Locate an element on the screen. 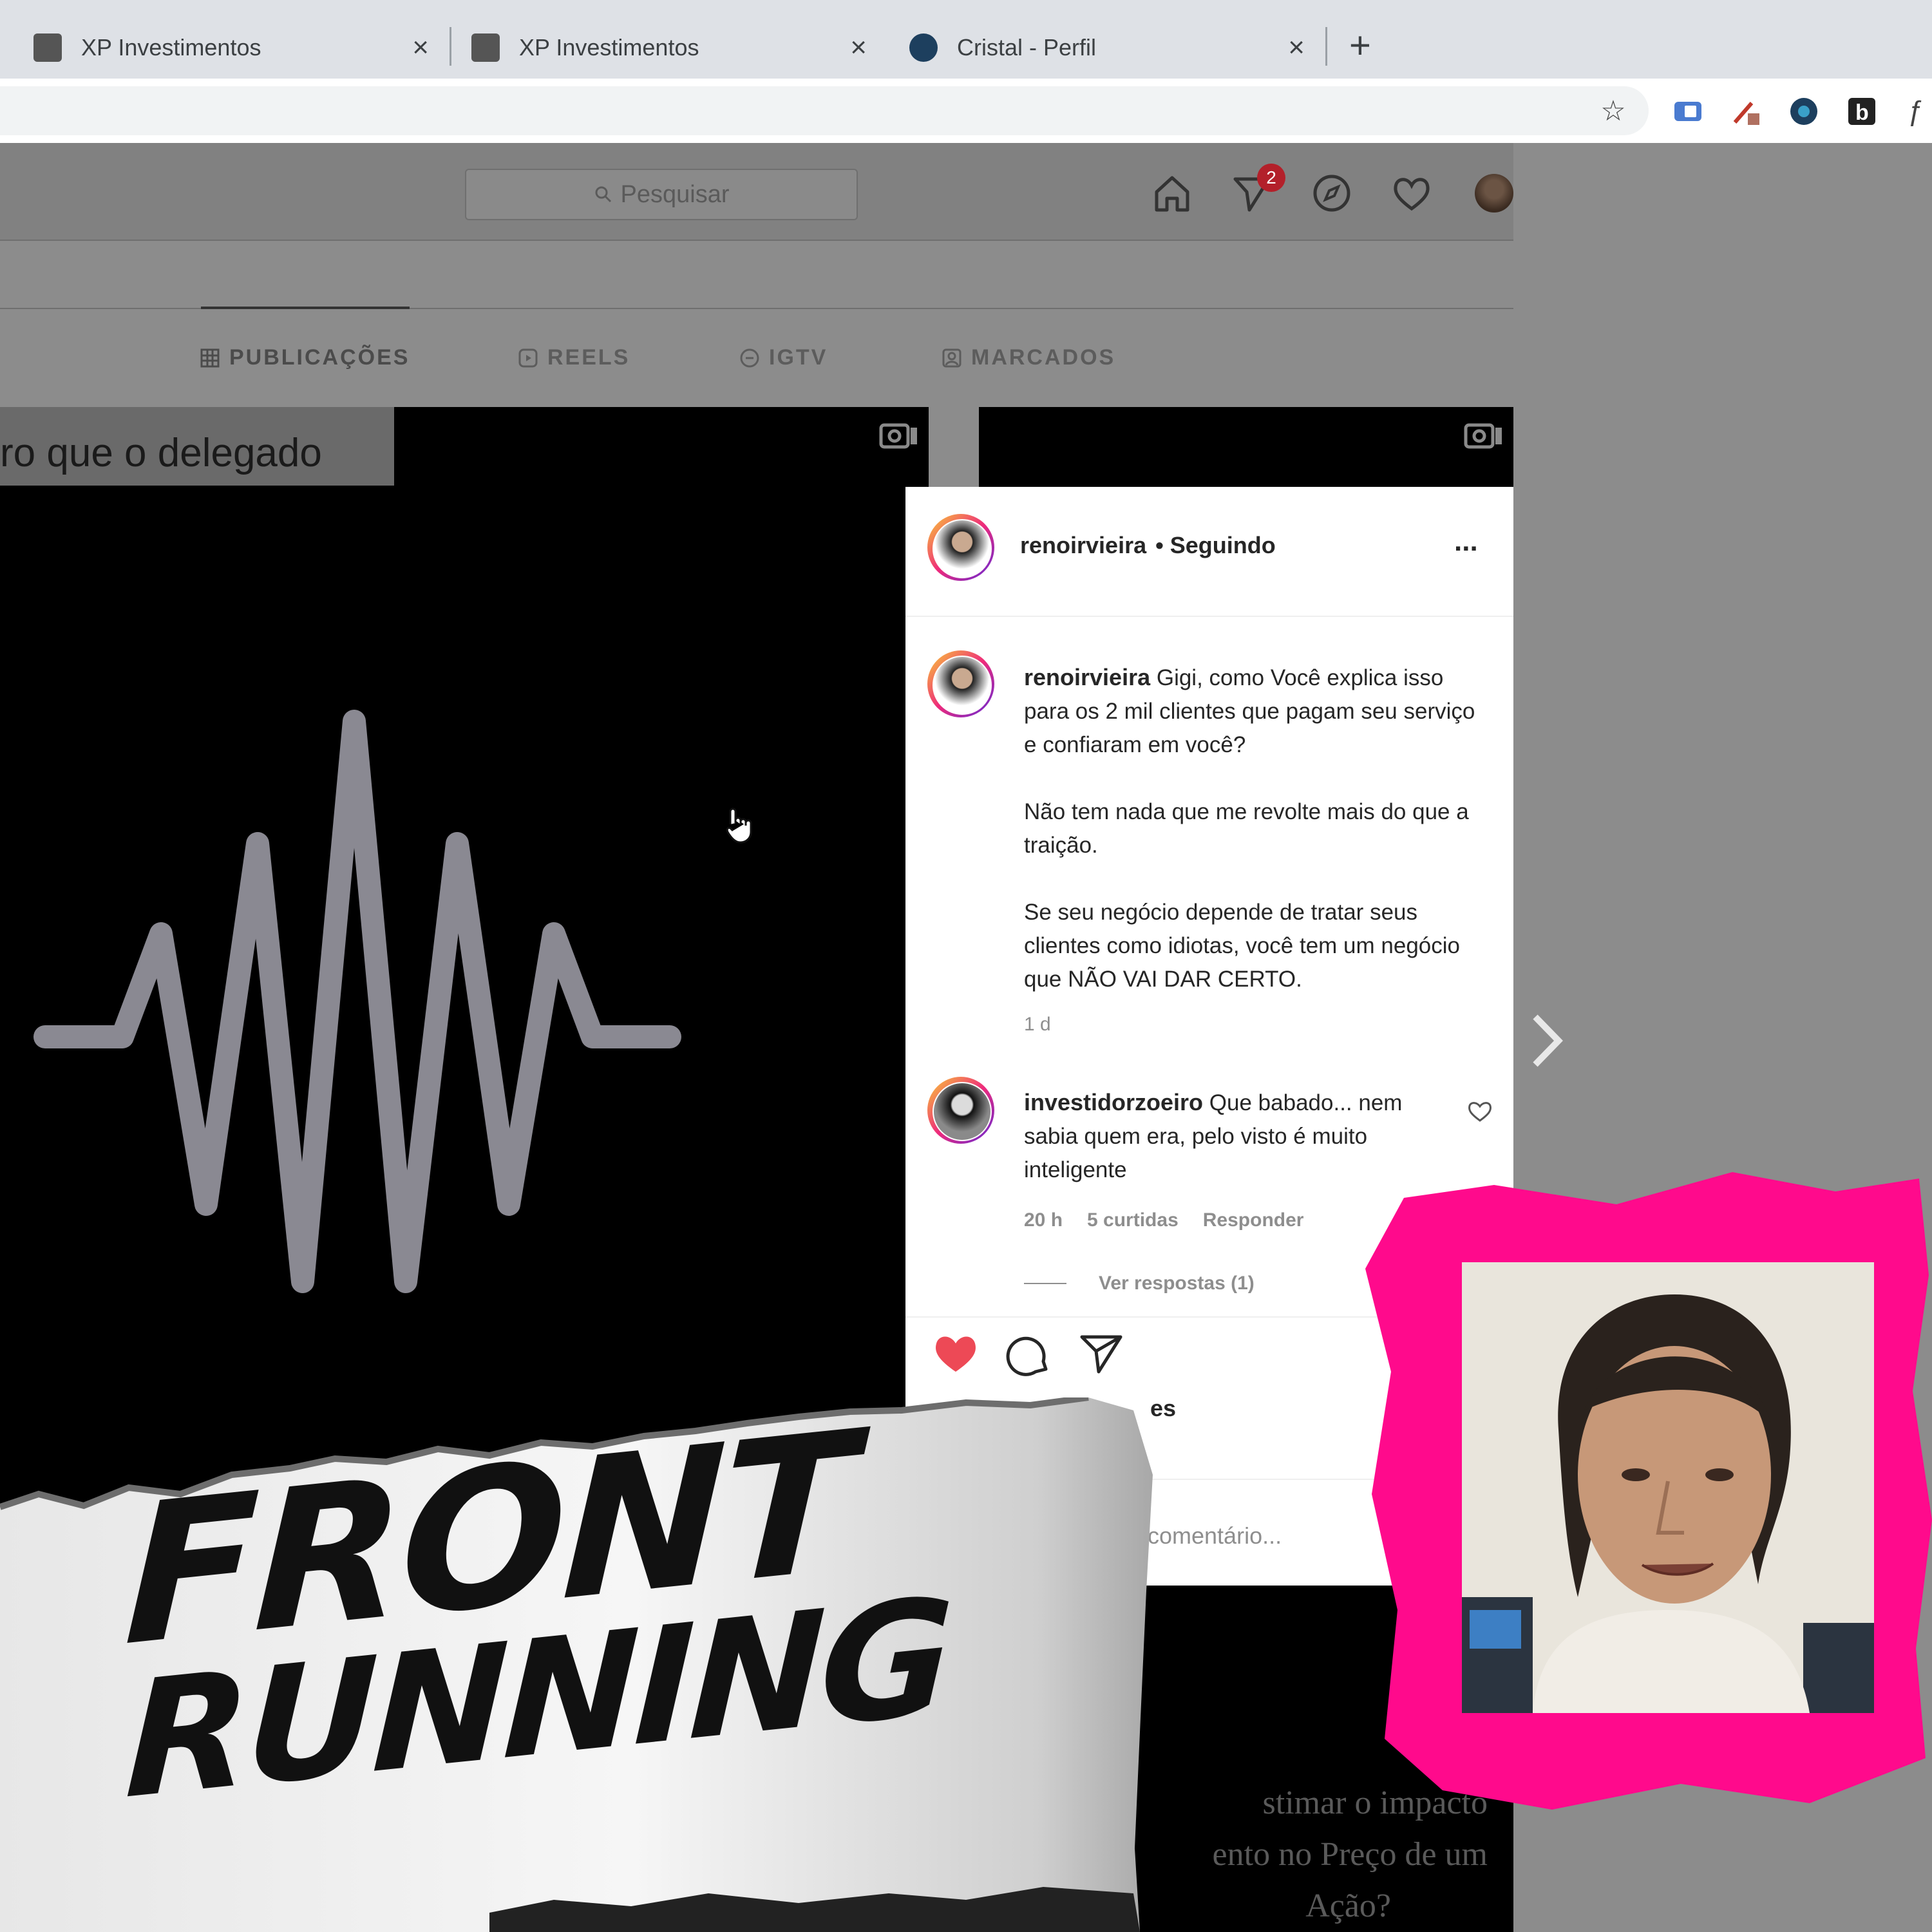  tab-label: IGTV is located at coordinates (798, 357).